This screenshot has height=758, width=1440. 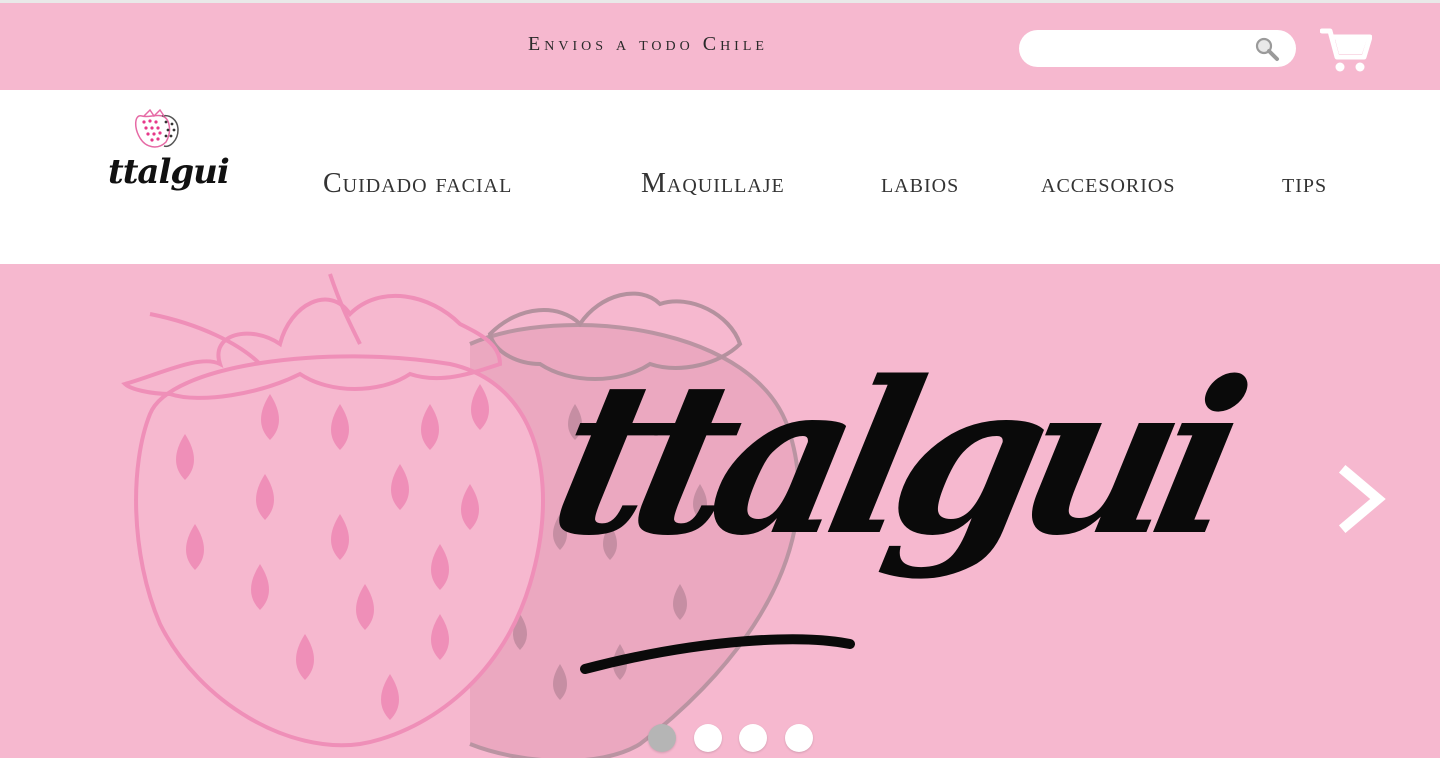 I want to click on top-bar: Envios a todo Chile, so click(x=720, y=45).